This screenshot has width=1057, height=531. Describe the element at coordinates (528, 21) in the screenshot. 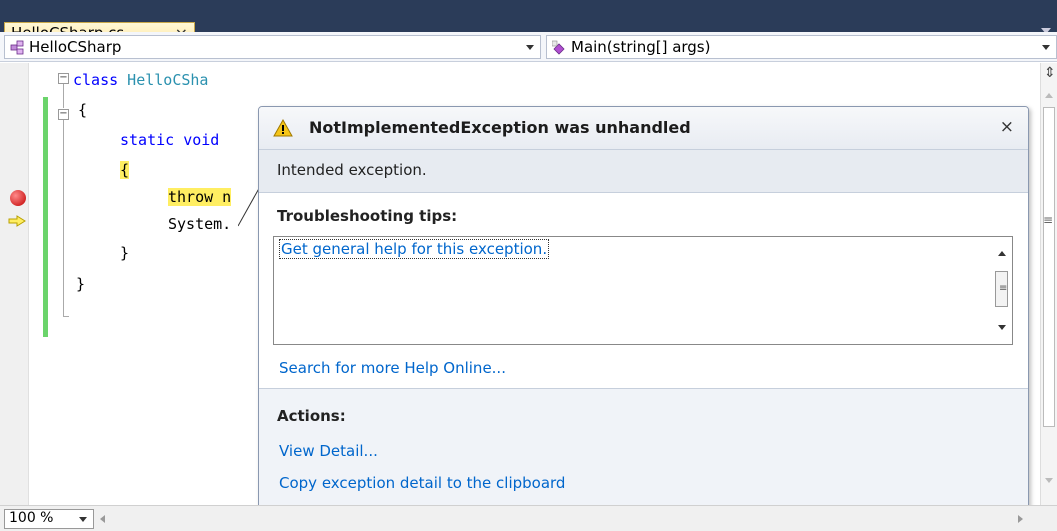

I see `document-tab-strip: HelloCSharp.cs ×` at that location.